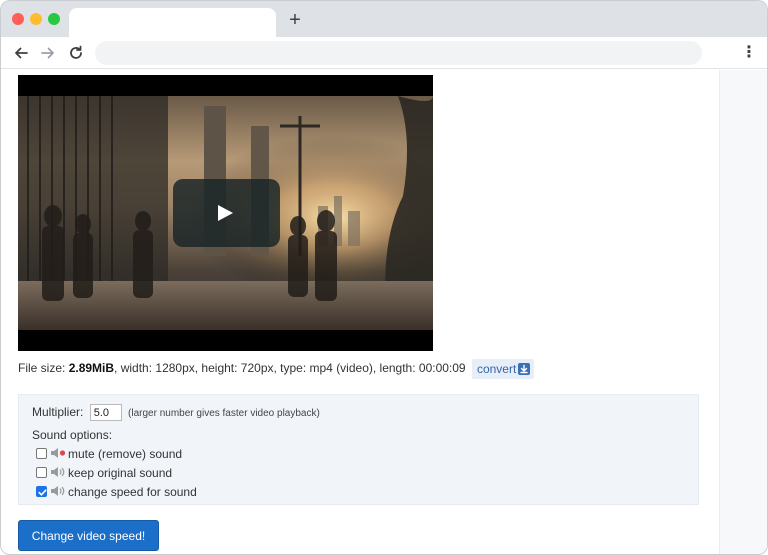 Image resolution: width=768 pixels, height=555 pixels. I want to click on change-speed-checkbox, so click(41, 491).